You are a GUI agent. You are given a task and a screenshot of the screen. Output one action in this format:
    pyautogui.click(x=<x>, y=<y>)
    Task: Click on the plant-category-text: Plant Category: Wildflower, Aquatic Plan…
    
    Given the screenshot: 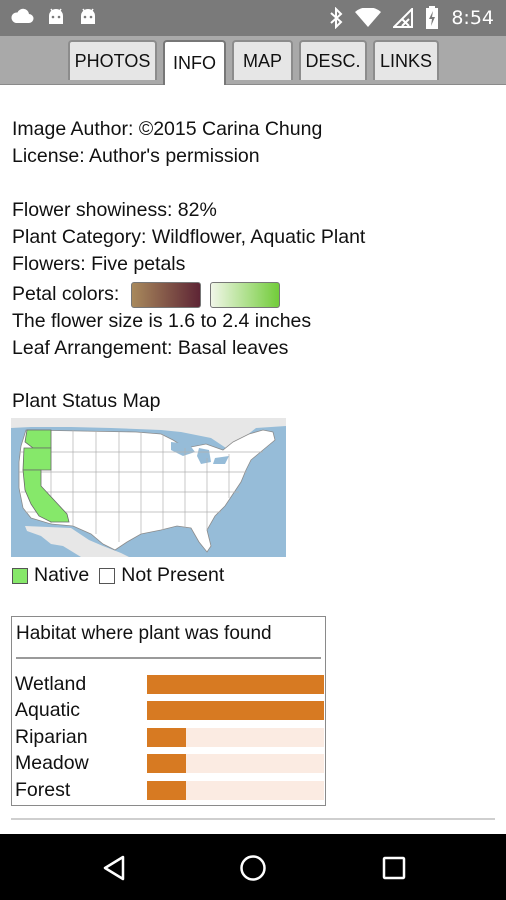 What is the action you would take?
    pyautogui.click(x=189, y=237)
    